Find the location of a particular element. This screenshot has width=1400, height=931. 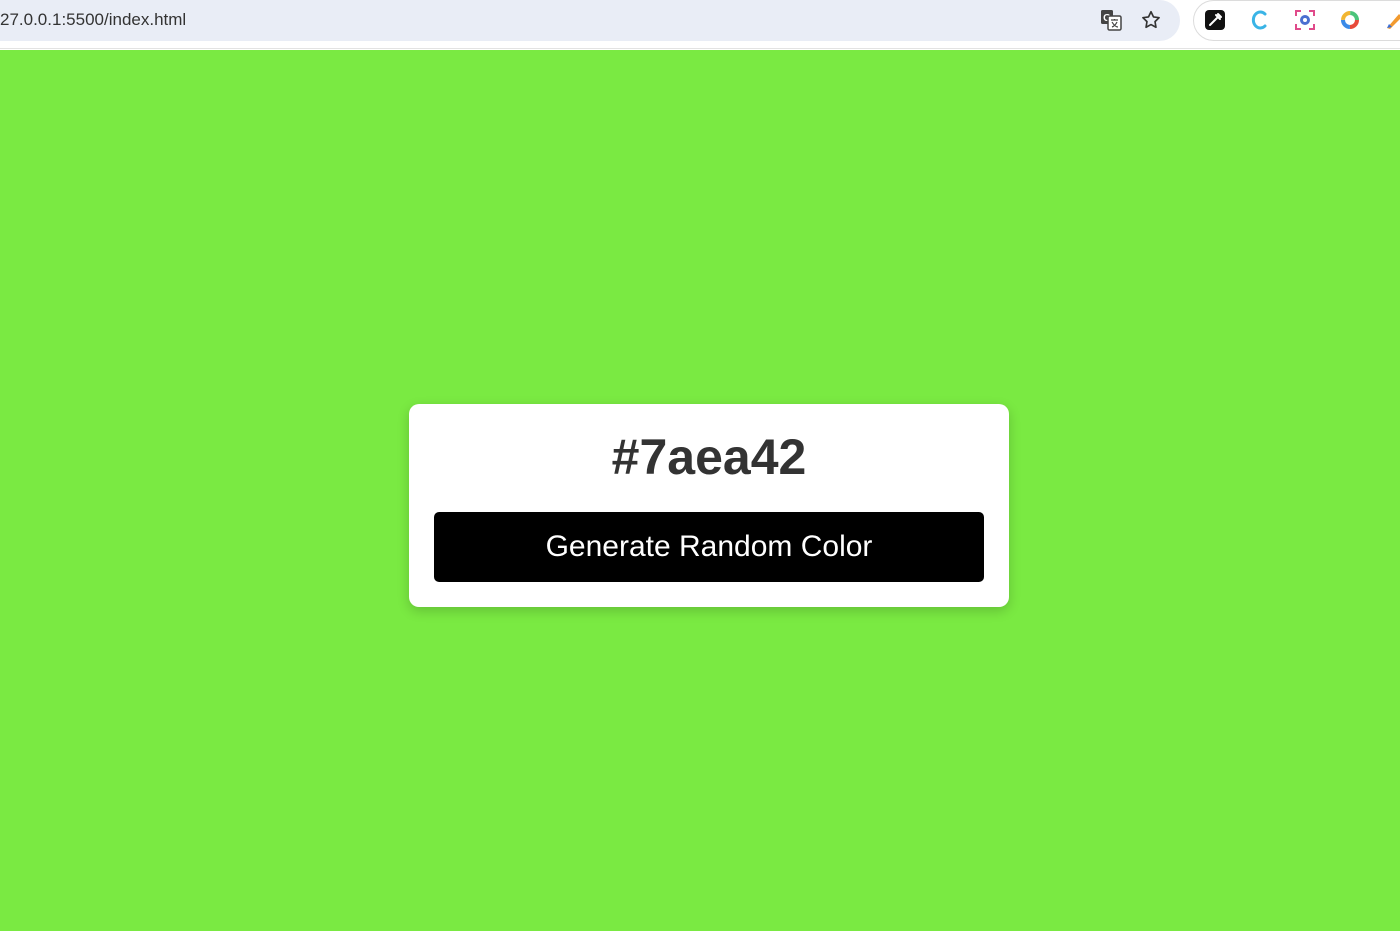

translate-icon: G is located at coordinates (1111, 20).